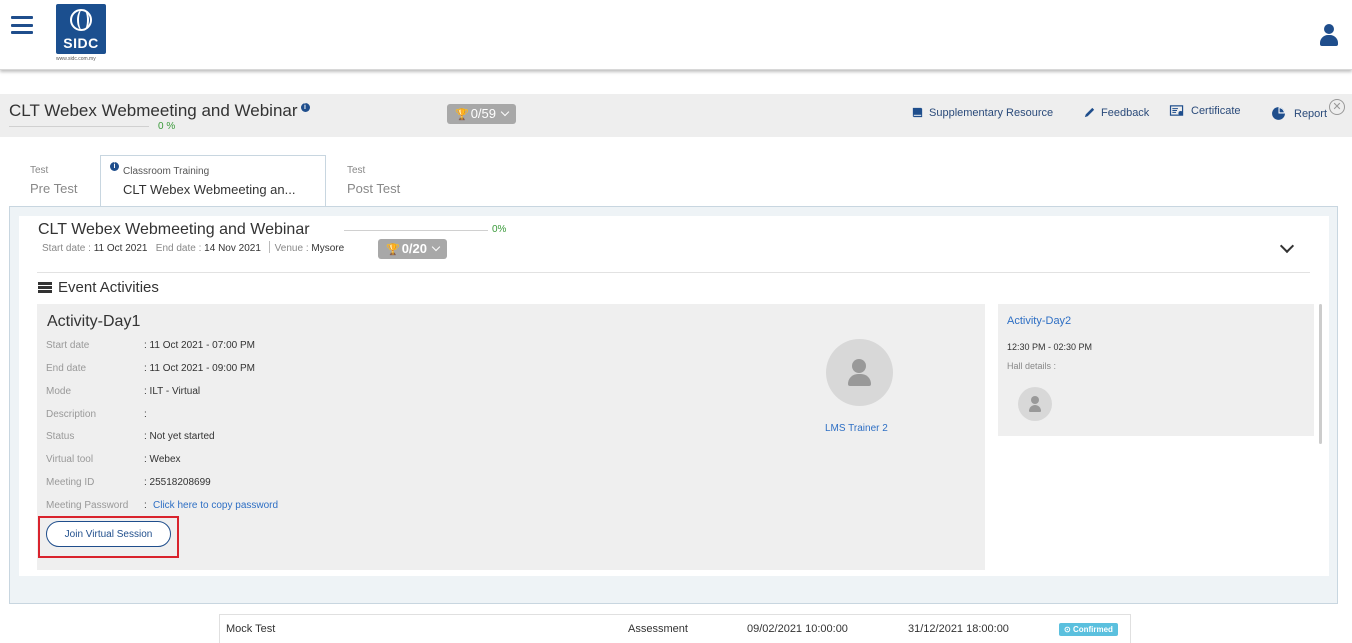  I want to click on event-title: CLT Webex Webmeeting and Webinar, so click(174, 229).